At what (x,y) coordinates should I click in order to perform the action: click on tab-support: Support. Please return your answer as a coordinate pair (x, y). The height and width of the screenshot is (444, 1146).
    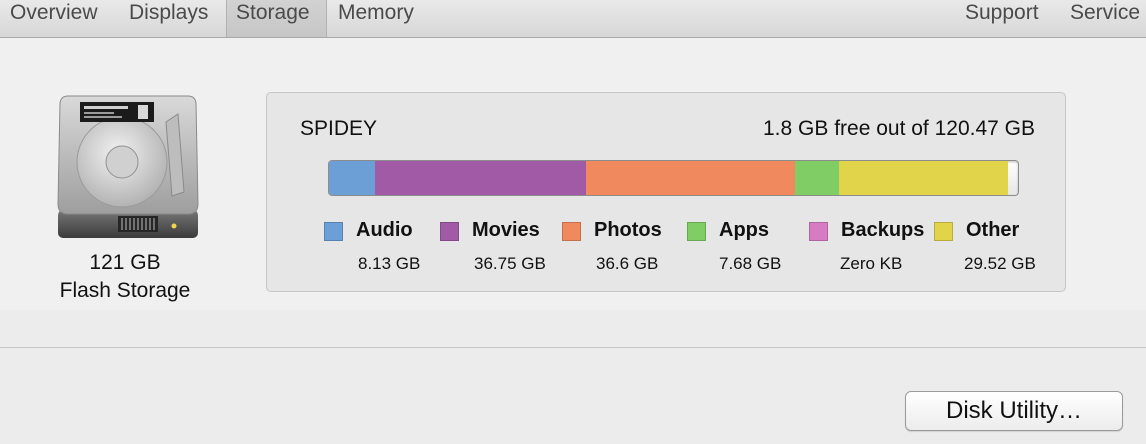
    Looking at the image, I should click on (1002, 18).